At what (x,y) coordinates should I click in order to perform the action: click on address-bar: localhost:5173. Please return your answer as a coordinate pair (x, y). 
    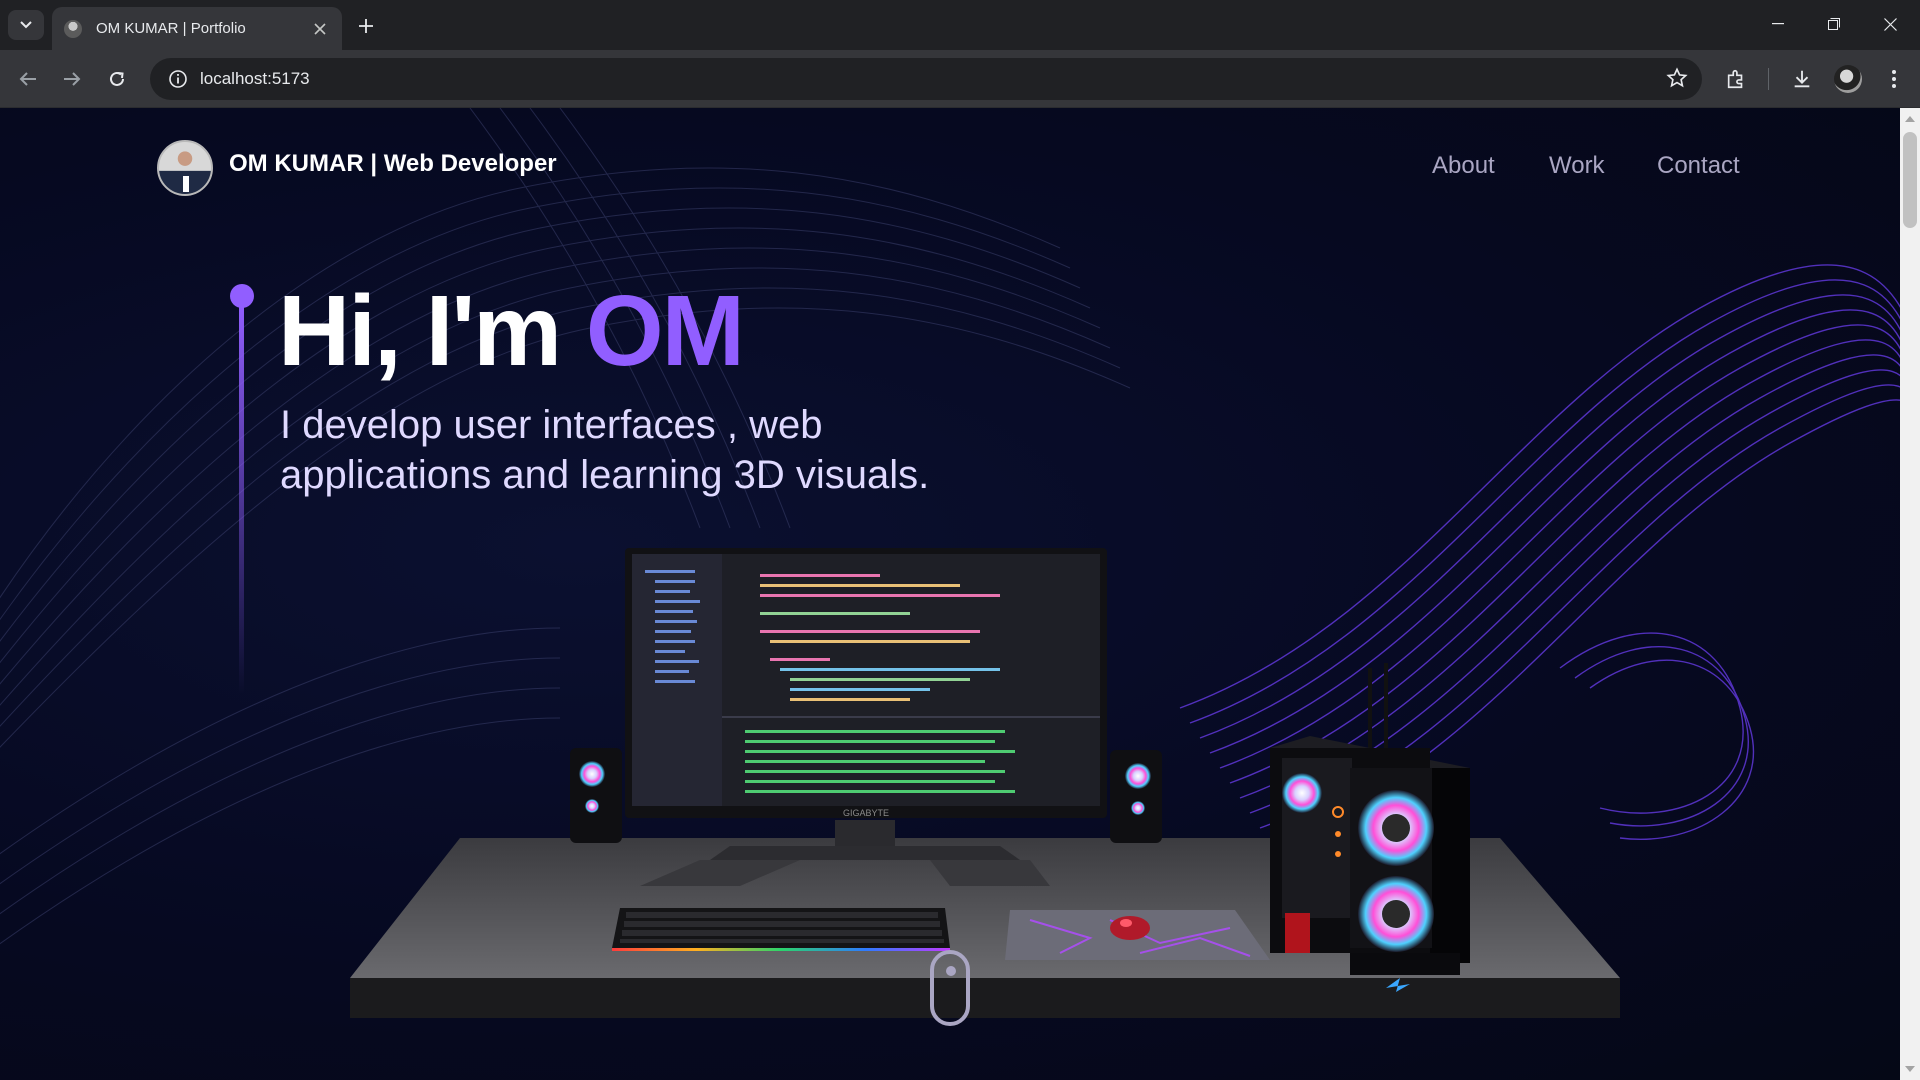
    Looking at the image, I should click on (926, 79).